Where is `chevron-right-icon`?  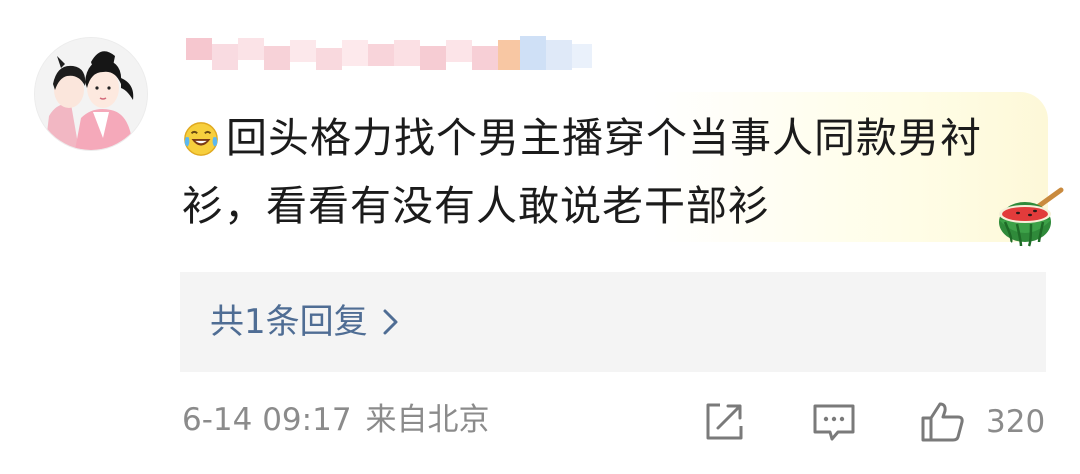
chevron-right-icon is located at coordinates (390, 322).